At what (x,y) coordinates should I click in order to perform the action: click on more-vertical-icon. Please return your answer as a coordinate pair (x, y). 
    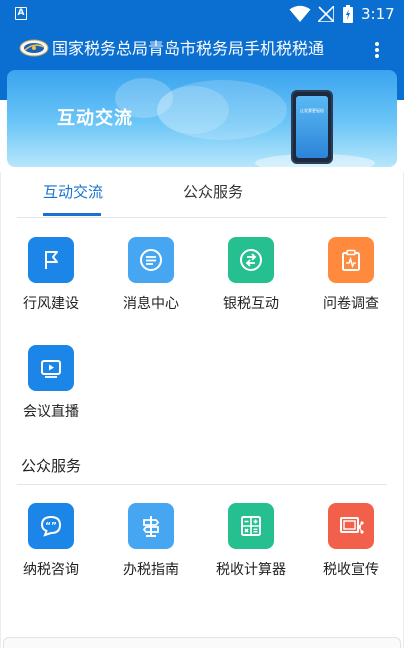
    Looking at the image, I should click on (377, 50).